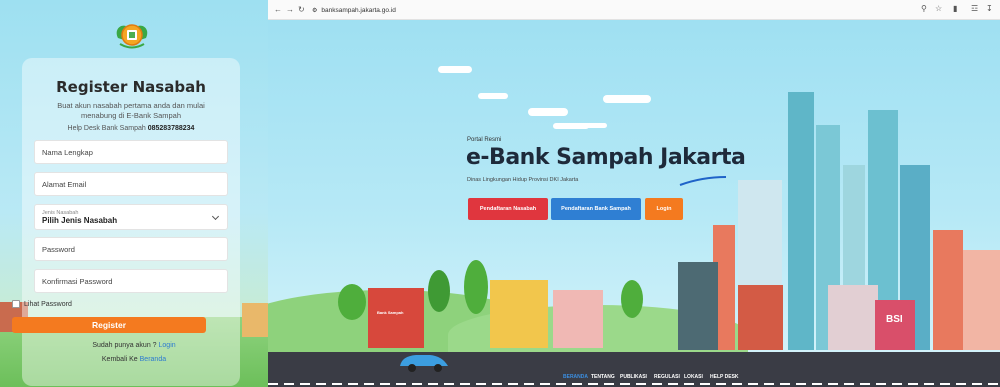  What do you see at coordinates (67, 152) in the screenshot?
I see `name-placeholder: Nama Lengkap` at bounding box center [67, 152].